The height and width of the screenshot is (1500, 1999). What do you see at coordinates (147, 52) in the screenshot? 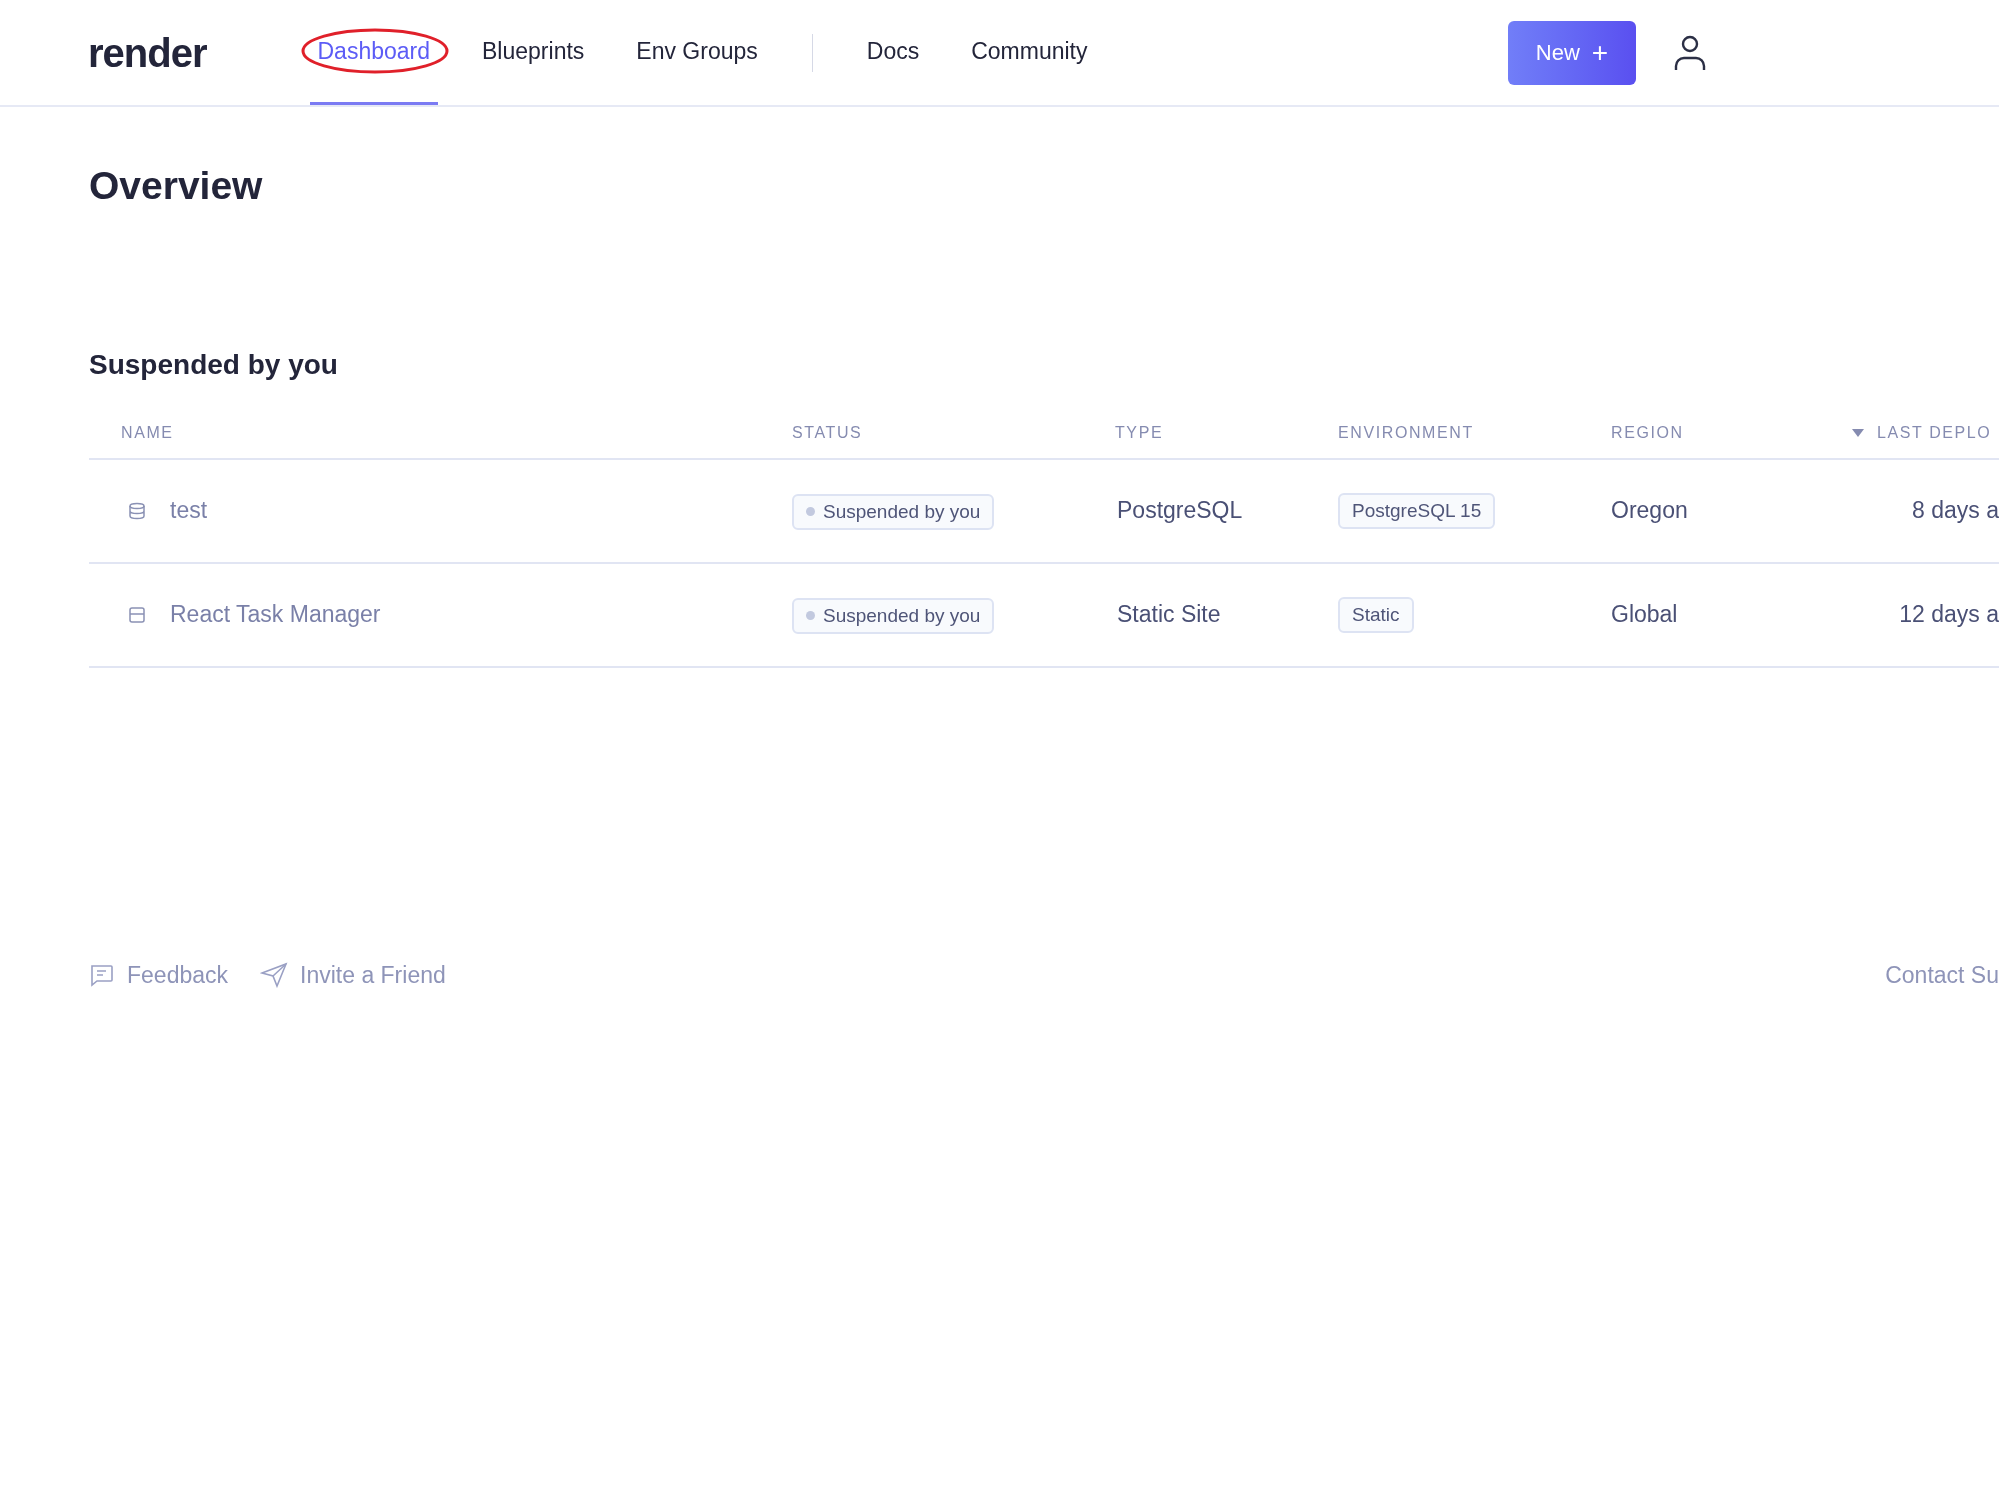
I see `logo: render` at bounding box center [147, 52].